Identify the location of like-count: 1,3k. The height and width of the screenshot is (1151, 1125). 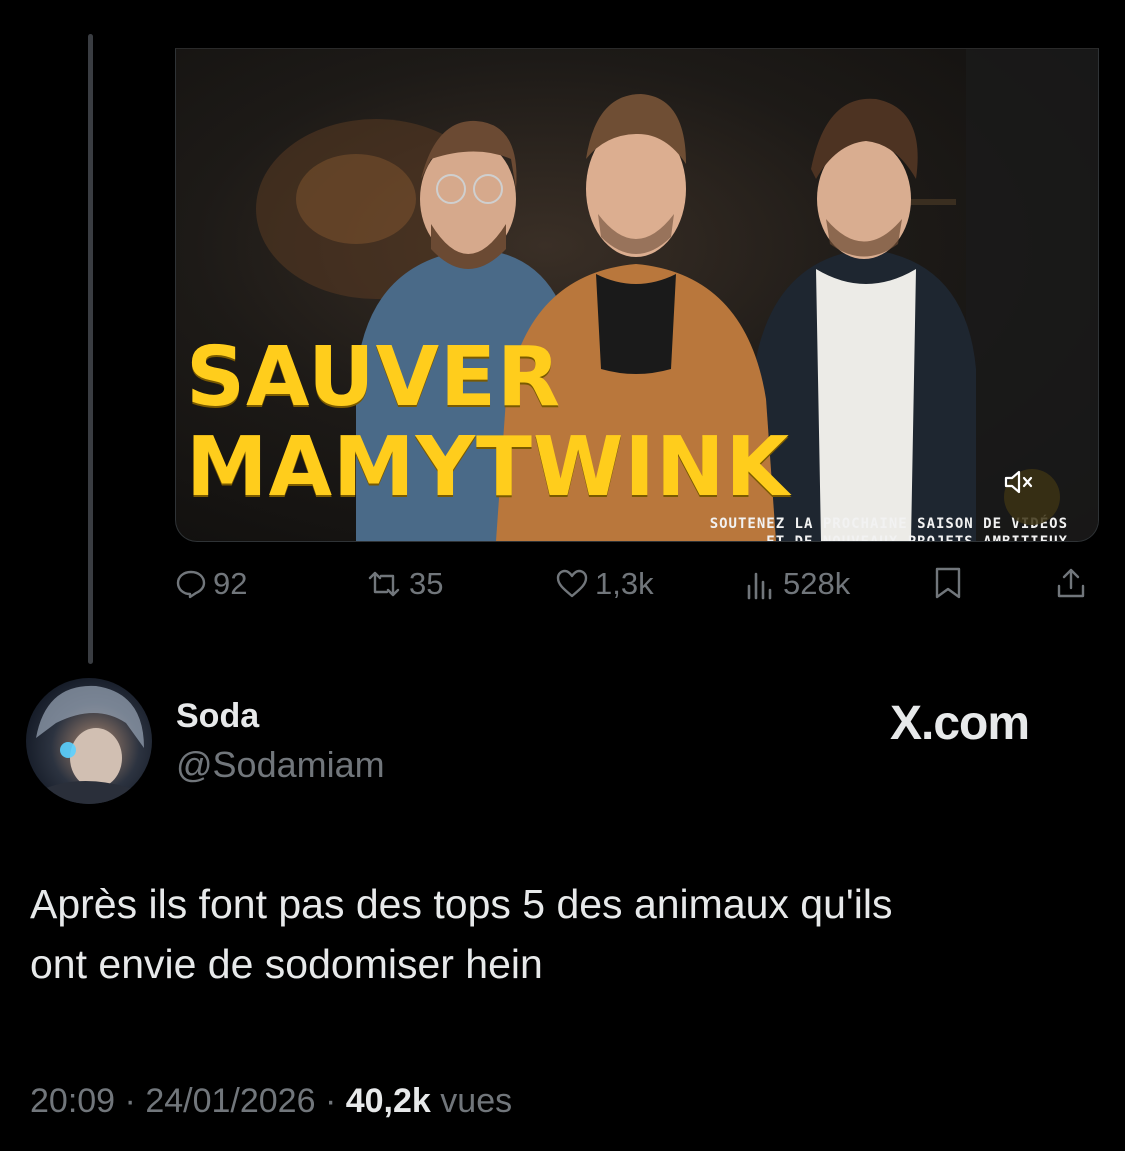
(624, 583).